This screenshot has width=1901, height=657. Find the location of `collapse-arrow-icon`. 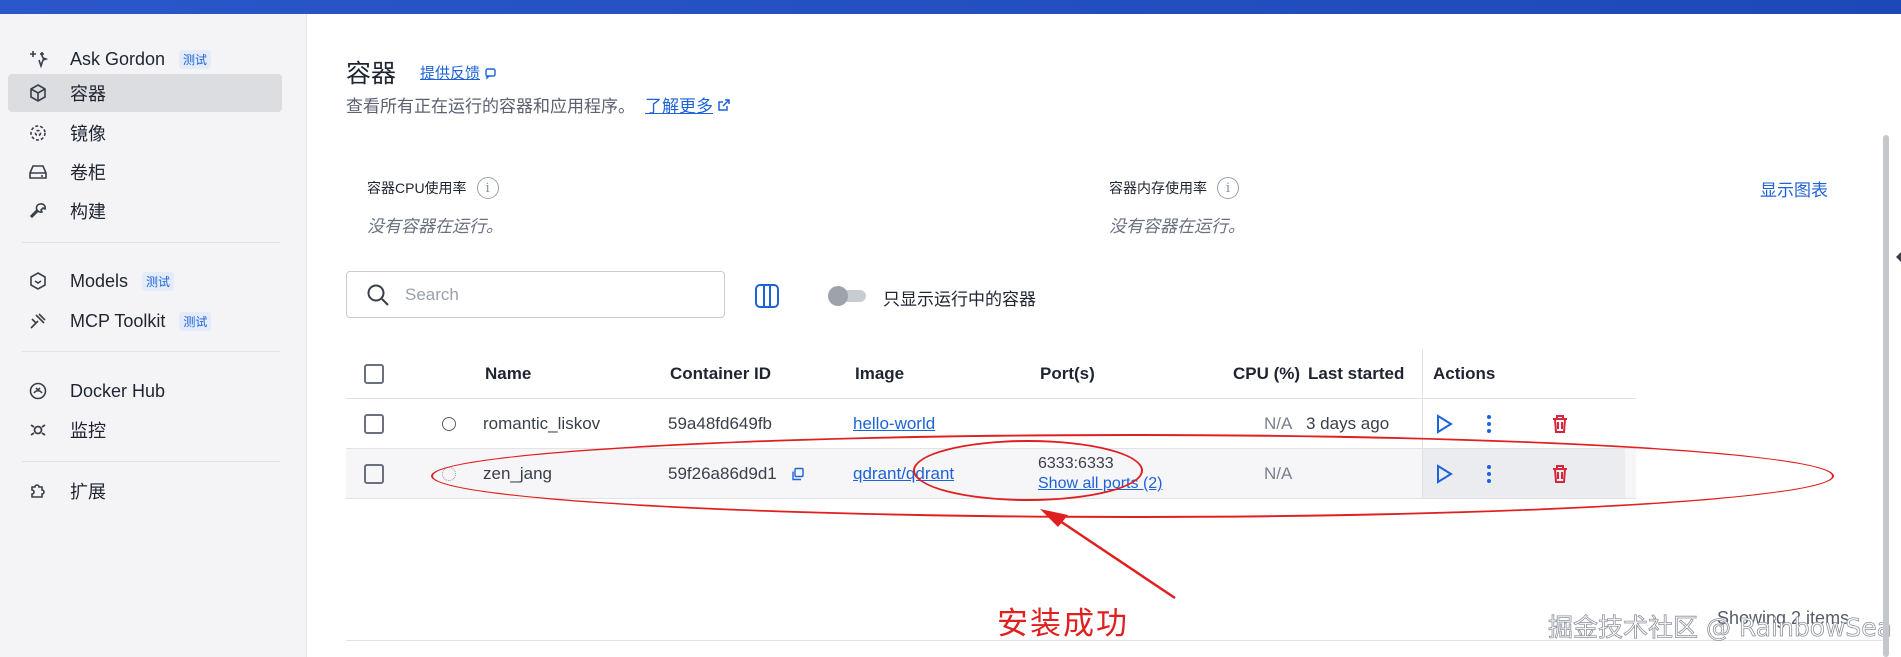

collapse-arrow-icon is located at coordinates (1898, 257).